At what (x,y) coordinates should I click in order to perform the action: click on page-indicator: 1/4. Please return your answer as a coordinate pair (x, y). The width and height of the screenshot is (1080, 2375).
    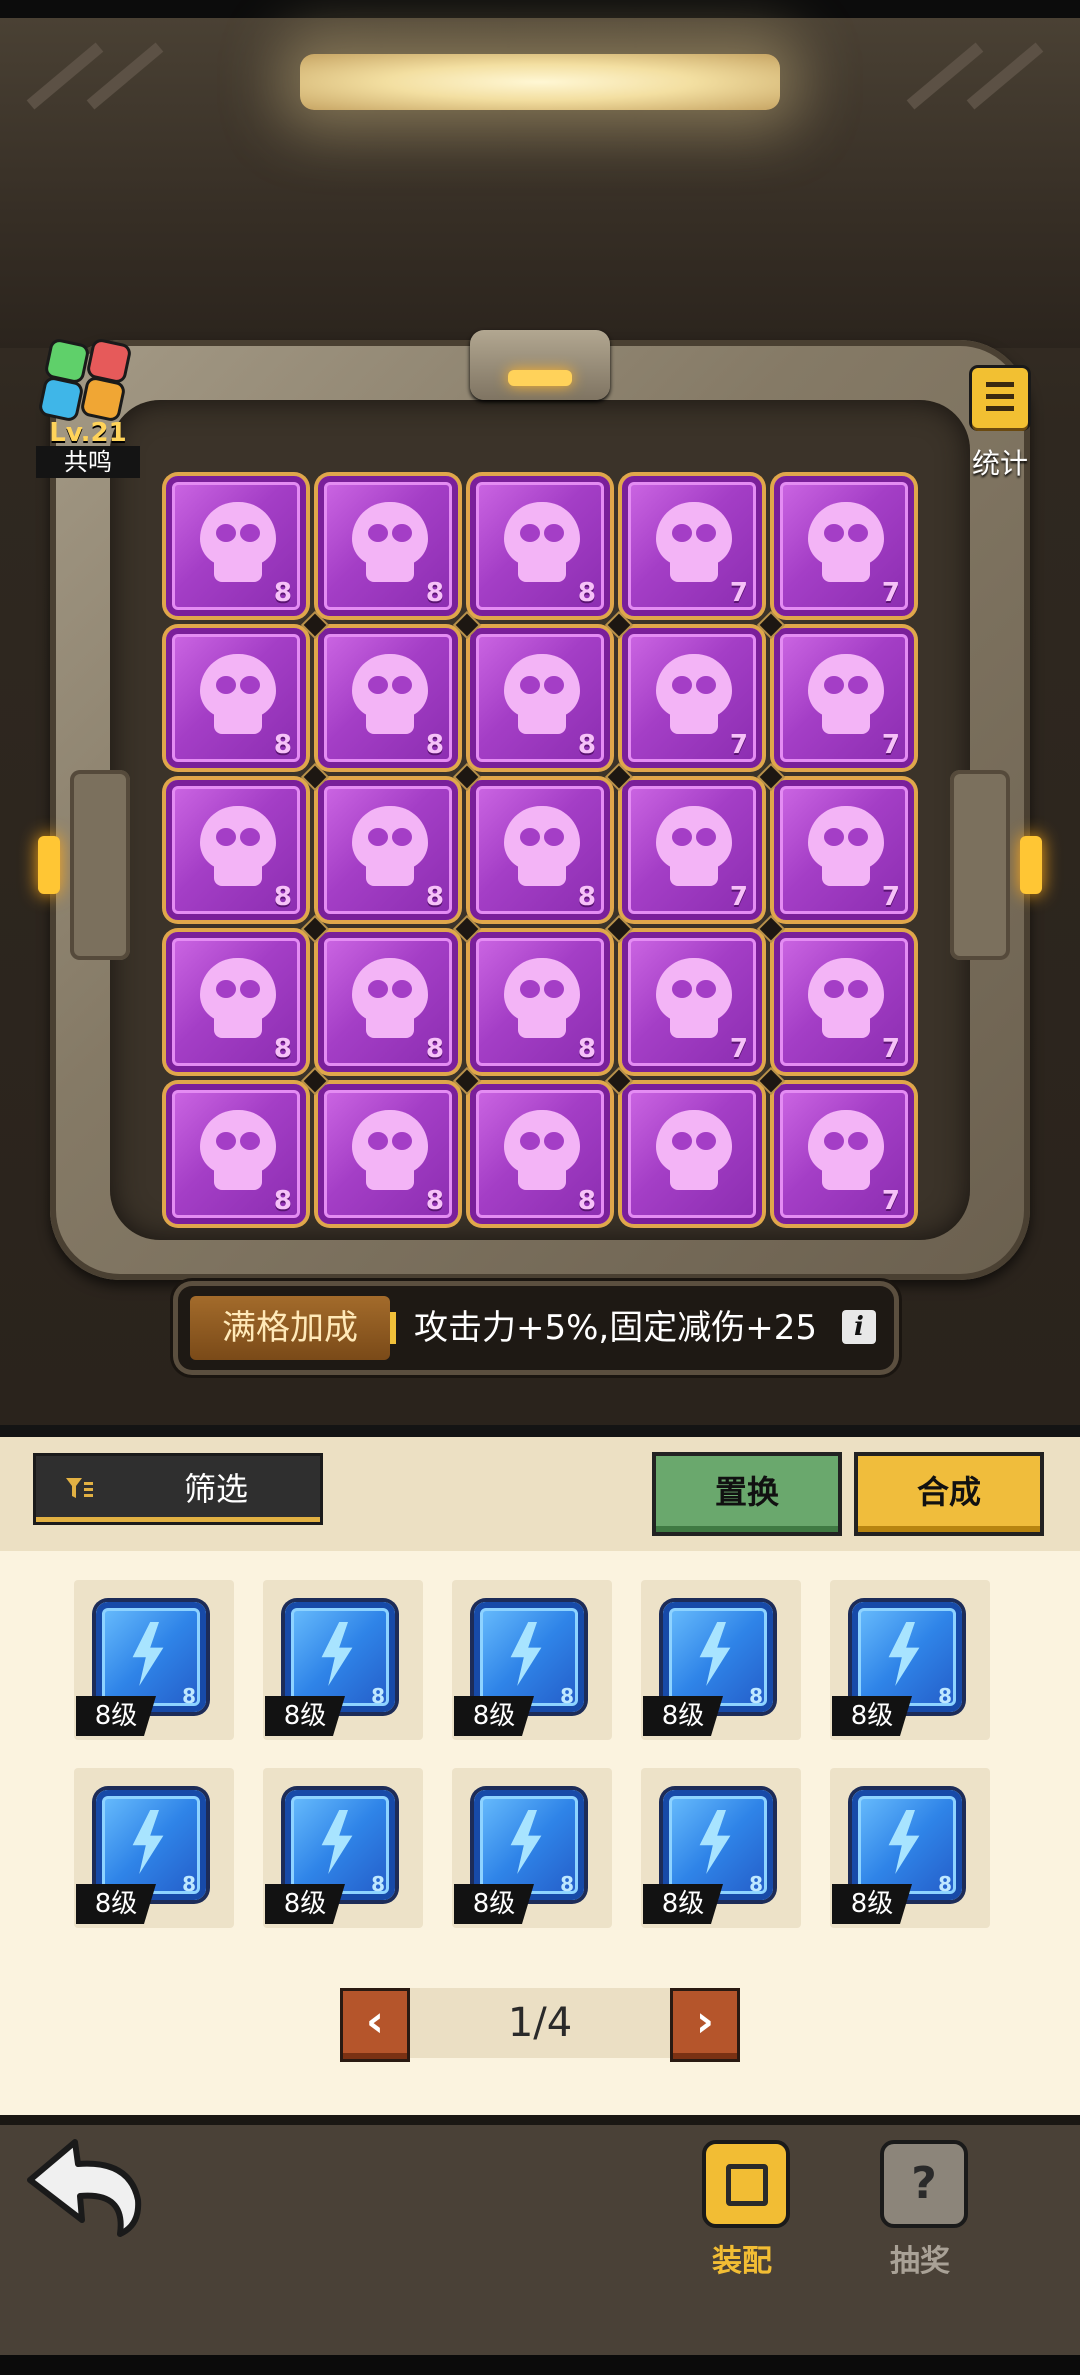
    Looking at the image, I should click on (540, 2023).